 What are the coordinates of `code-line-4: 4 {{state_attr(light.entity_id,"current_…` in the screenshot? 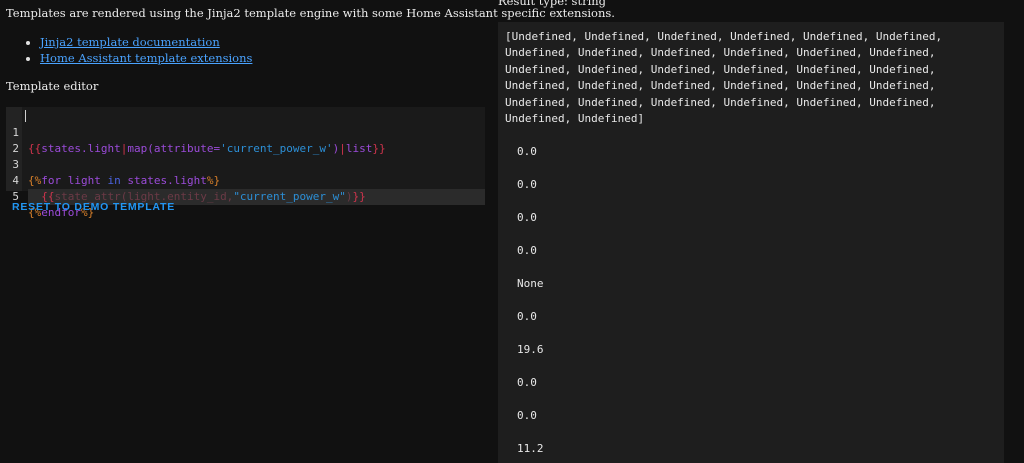 It's located at (245, 181).